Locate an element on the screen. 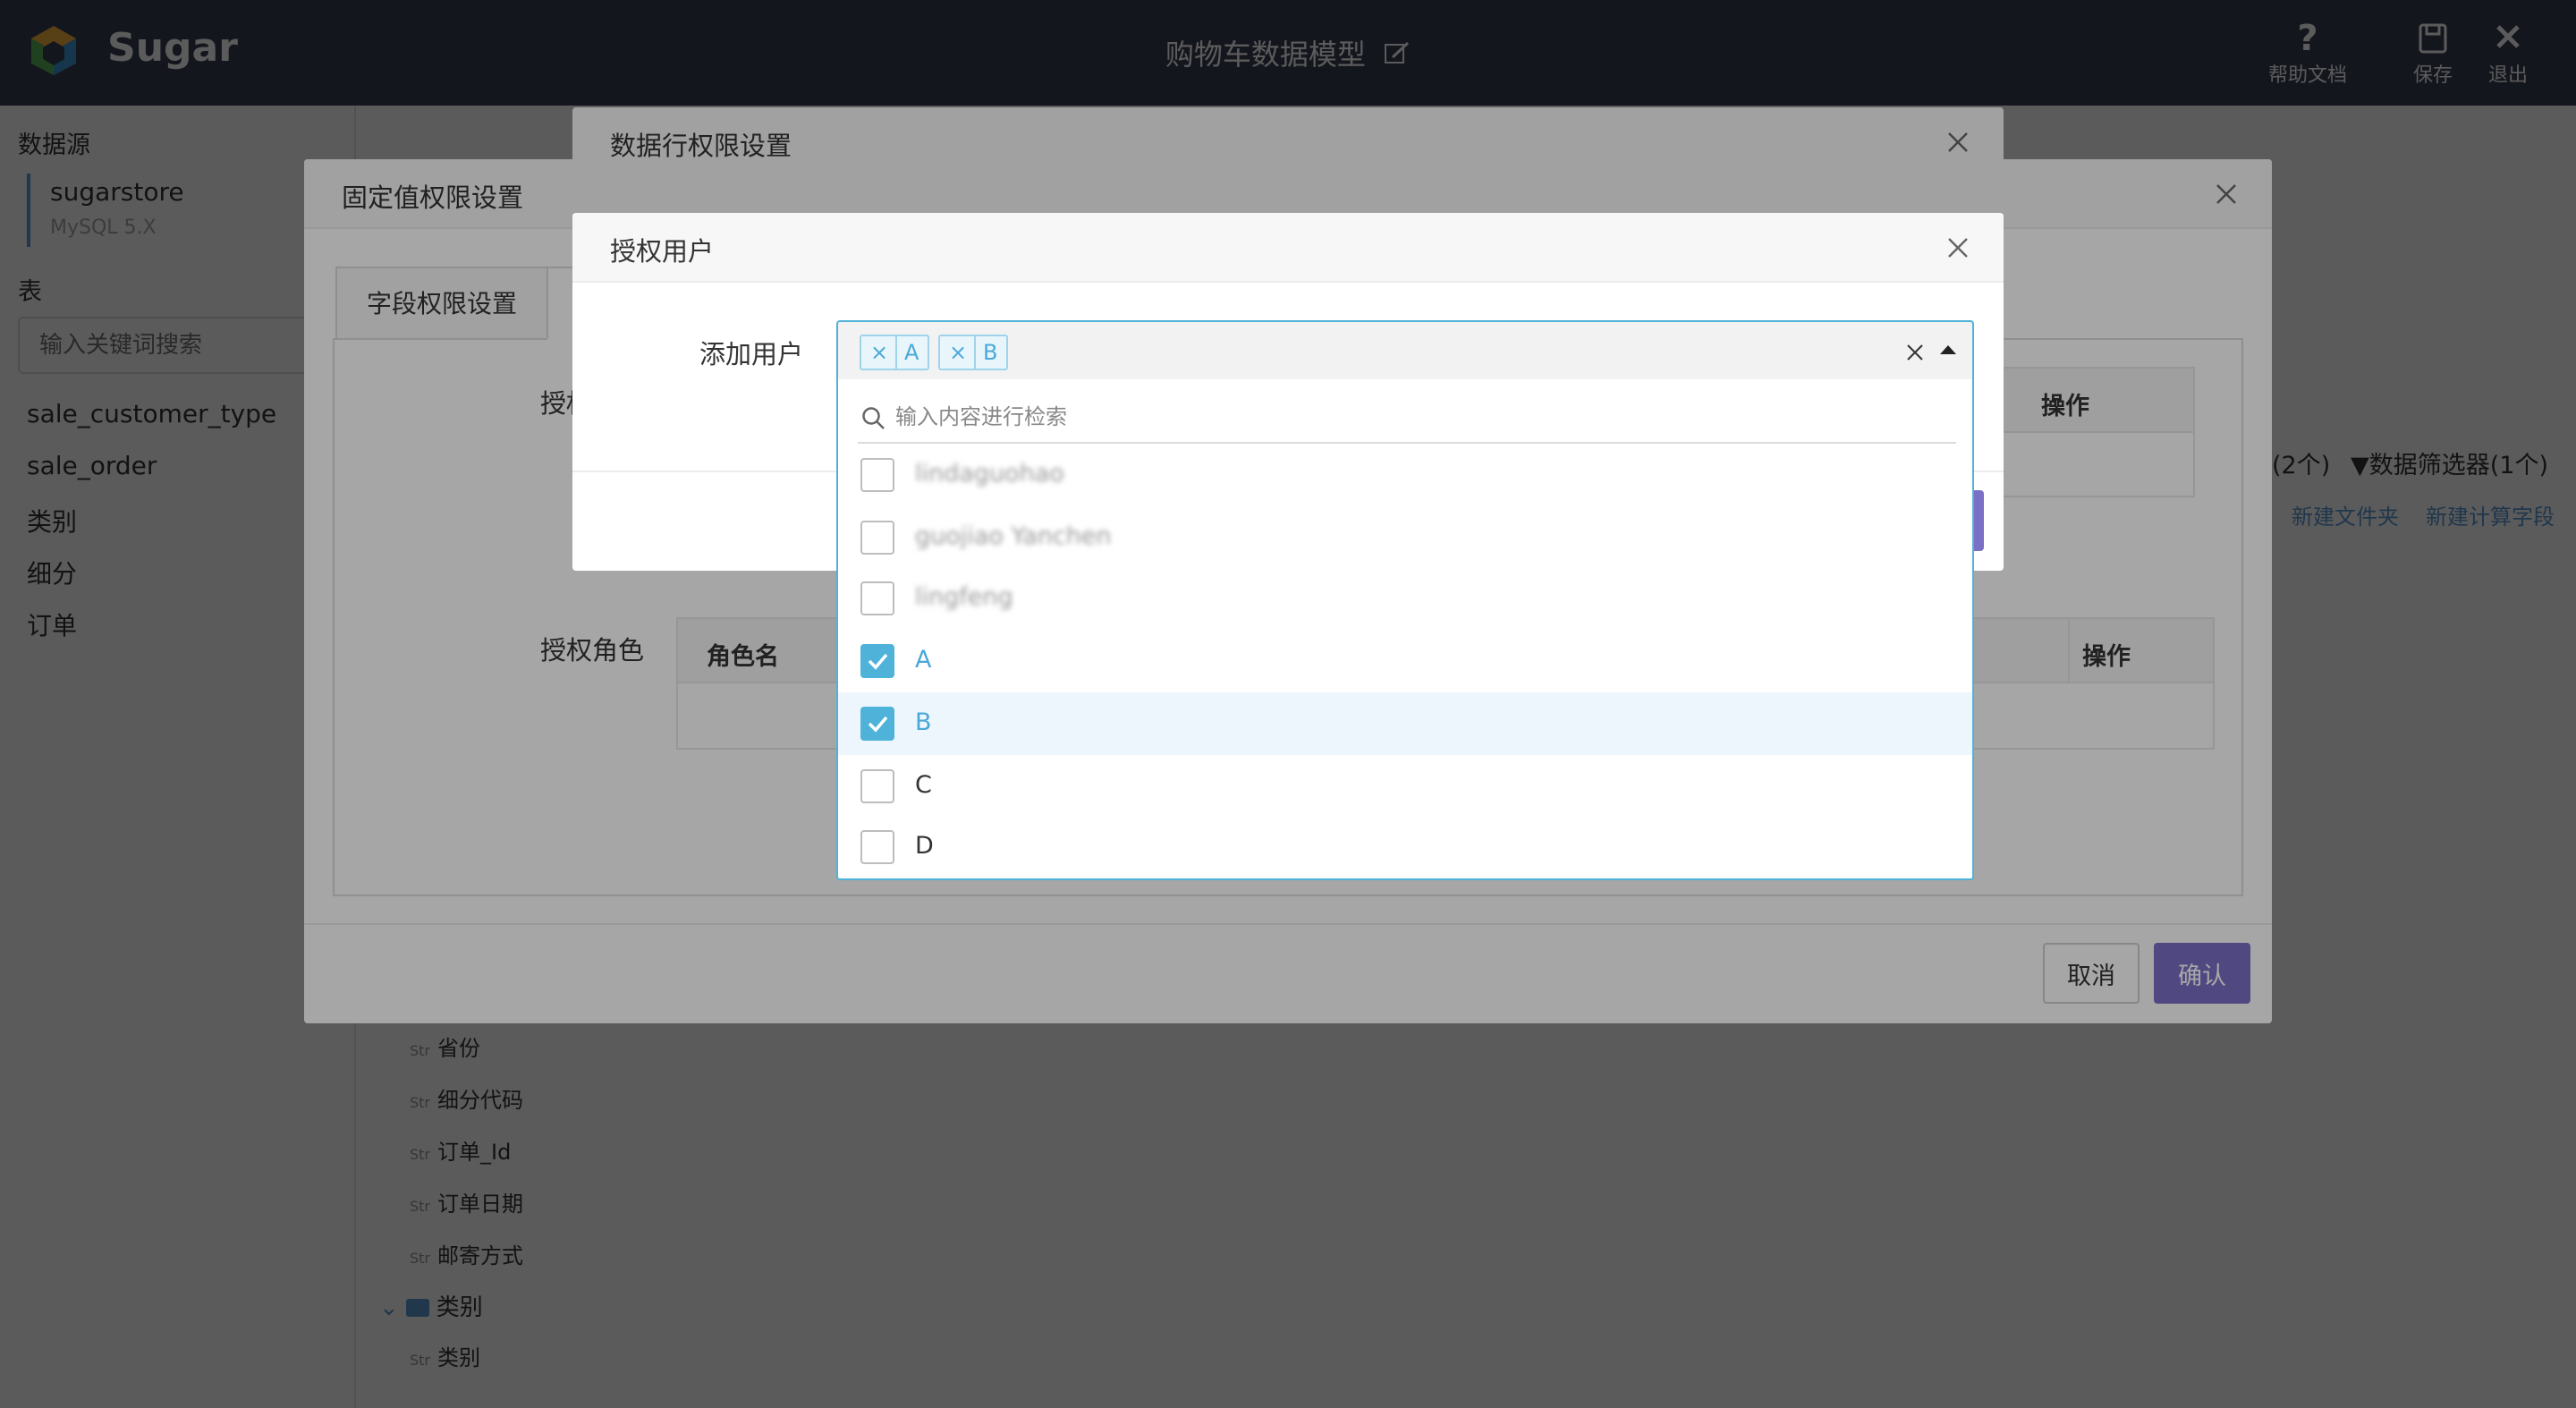 The width and height of the screenshot is (2576, 1408). close-icon is located at coordinates (1958, 248).